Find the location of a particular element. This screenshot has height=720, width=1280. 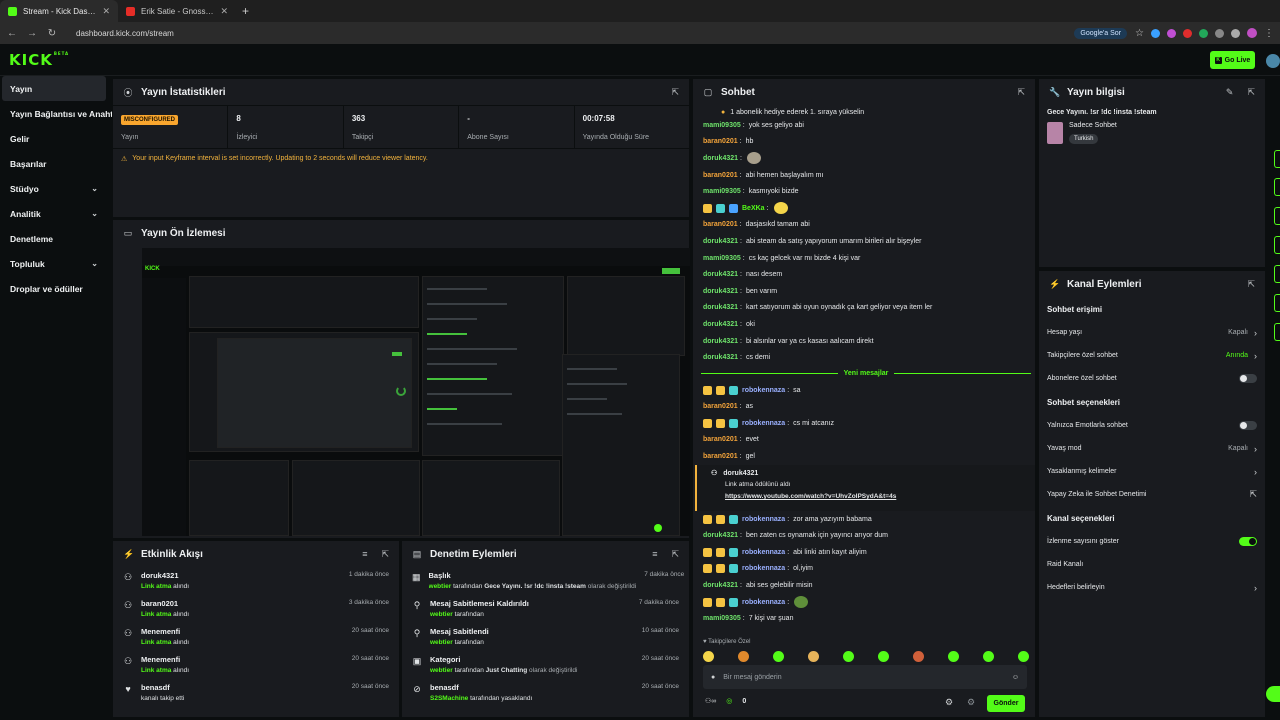

category-name: Sadece Sohbet is located at coordinates (1093, 125).